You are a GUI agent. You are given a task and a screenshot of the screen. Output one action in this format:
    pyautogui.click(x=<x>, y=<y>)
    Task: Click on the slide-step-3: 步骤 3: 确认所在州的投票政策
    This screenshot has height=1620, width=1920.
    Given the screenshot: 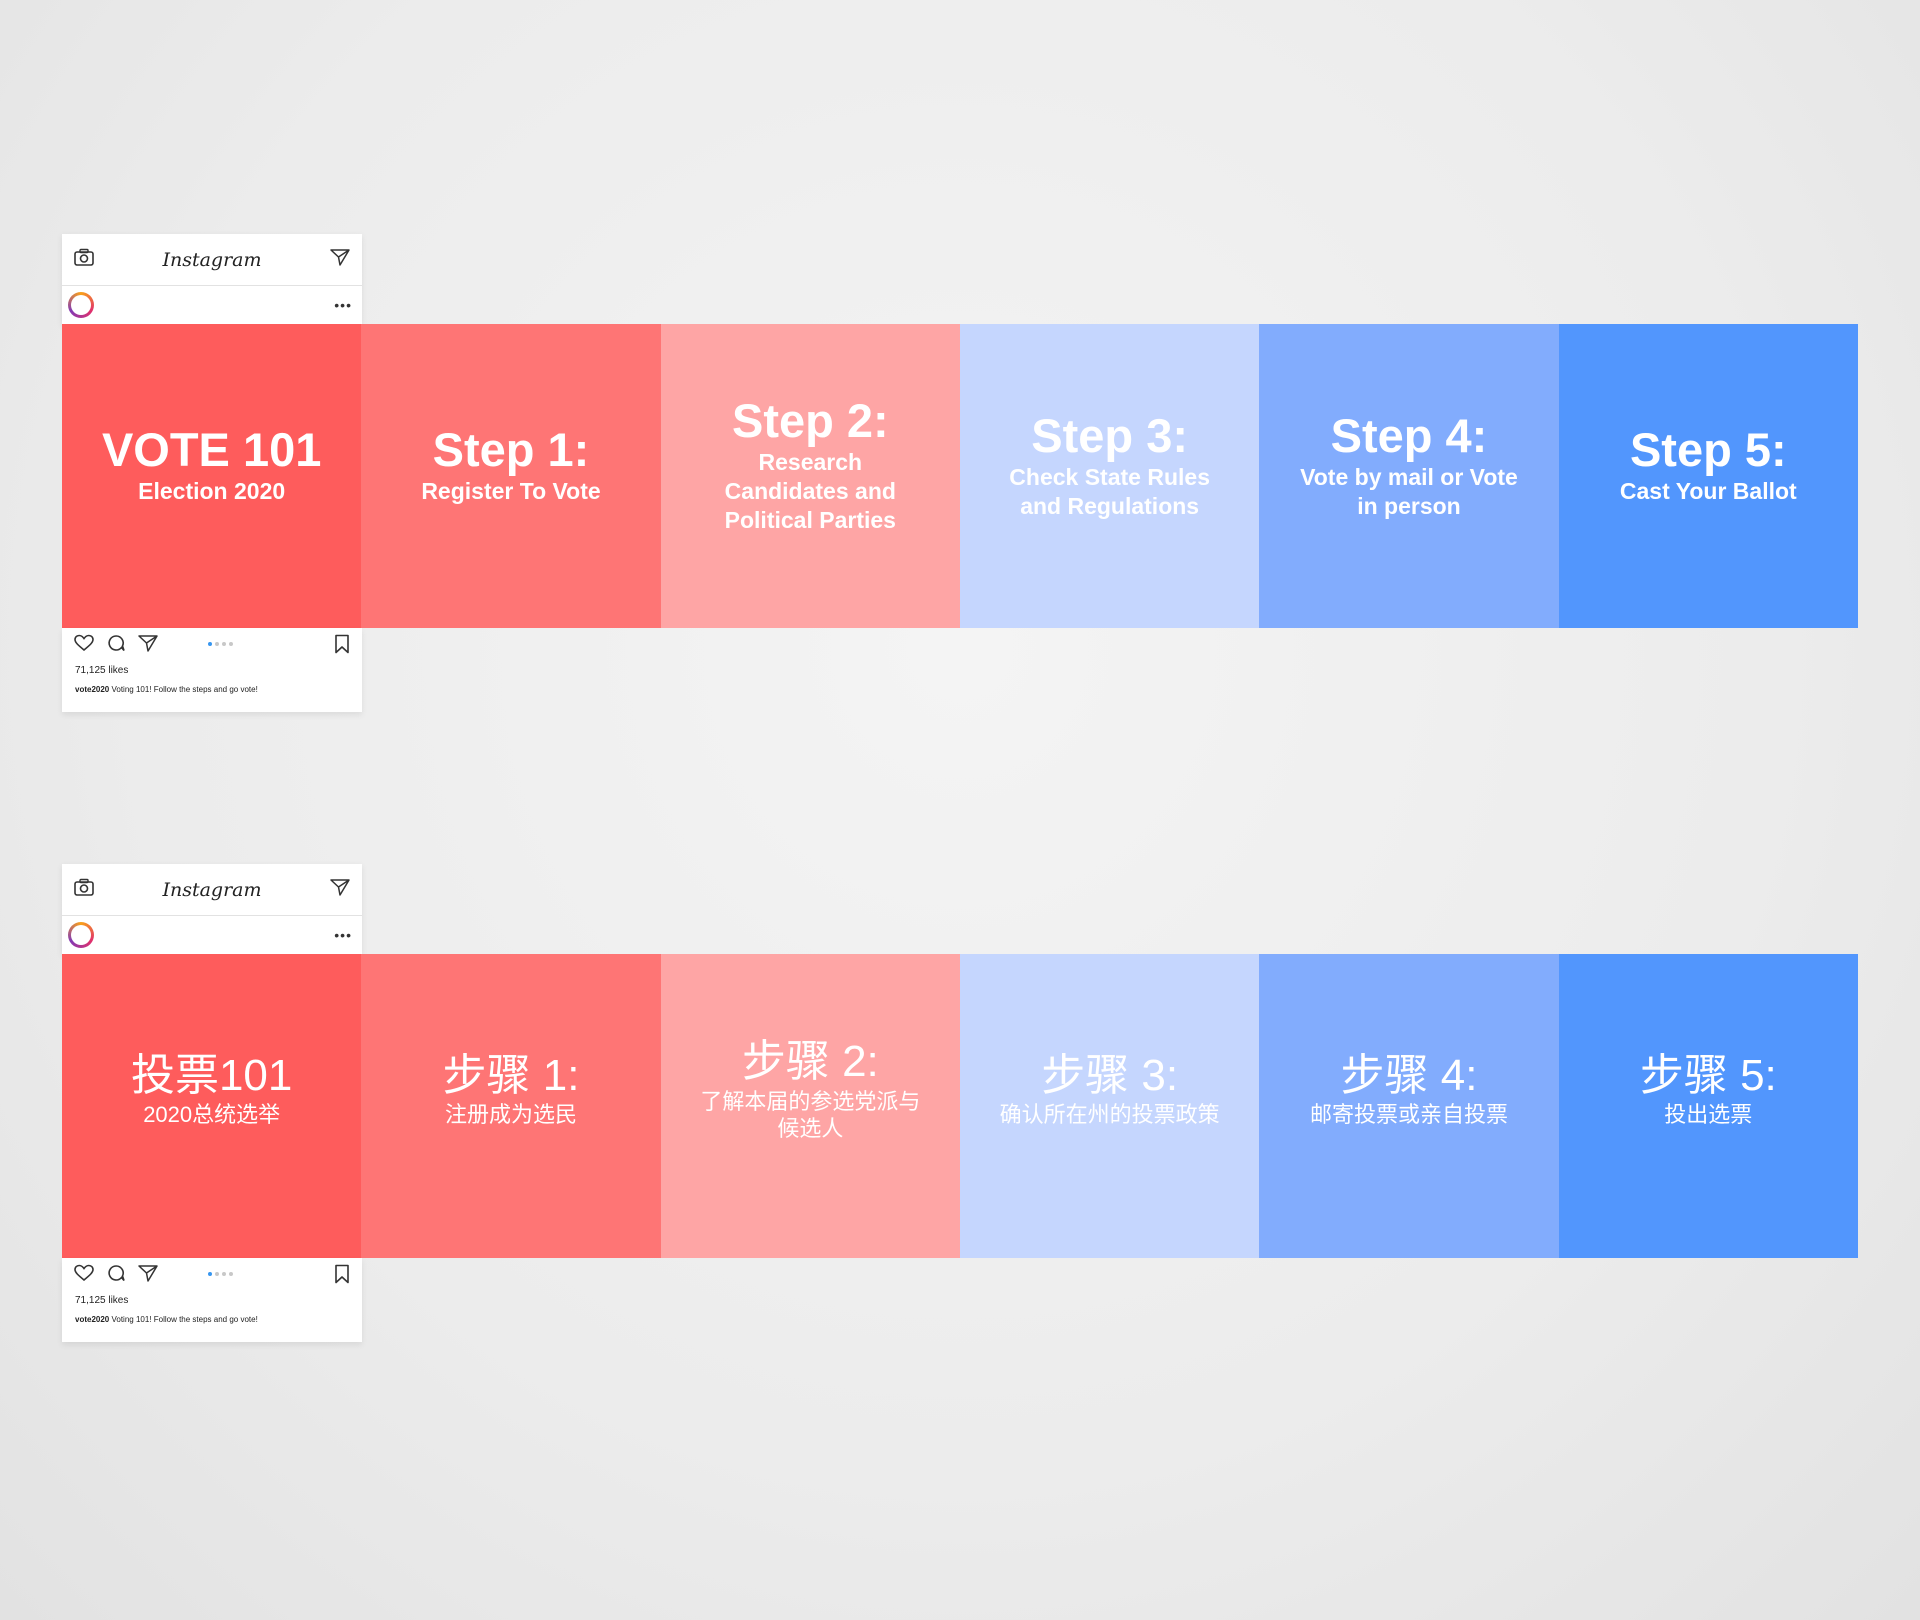 What is the action you would take?
    pyautogui.click(x=1109, y=1106)
    